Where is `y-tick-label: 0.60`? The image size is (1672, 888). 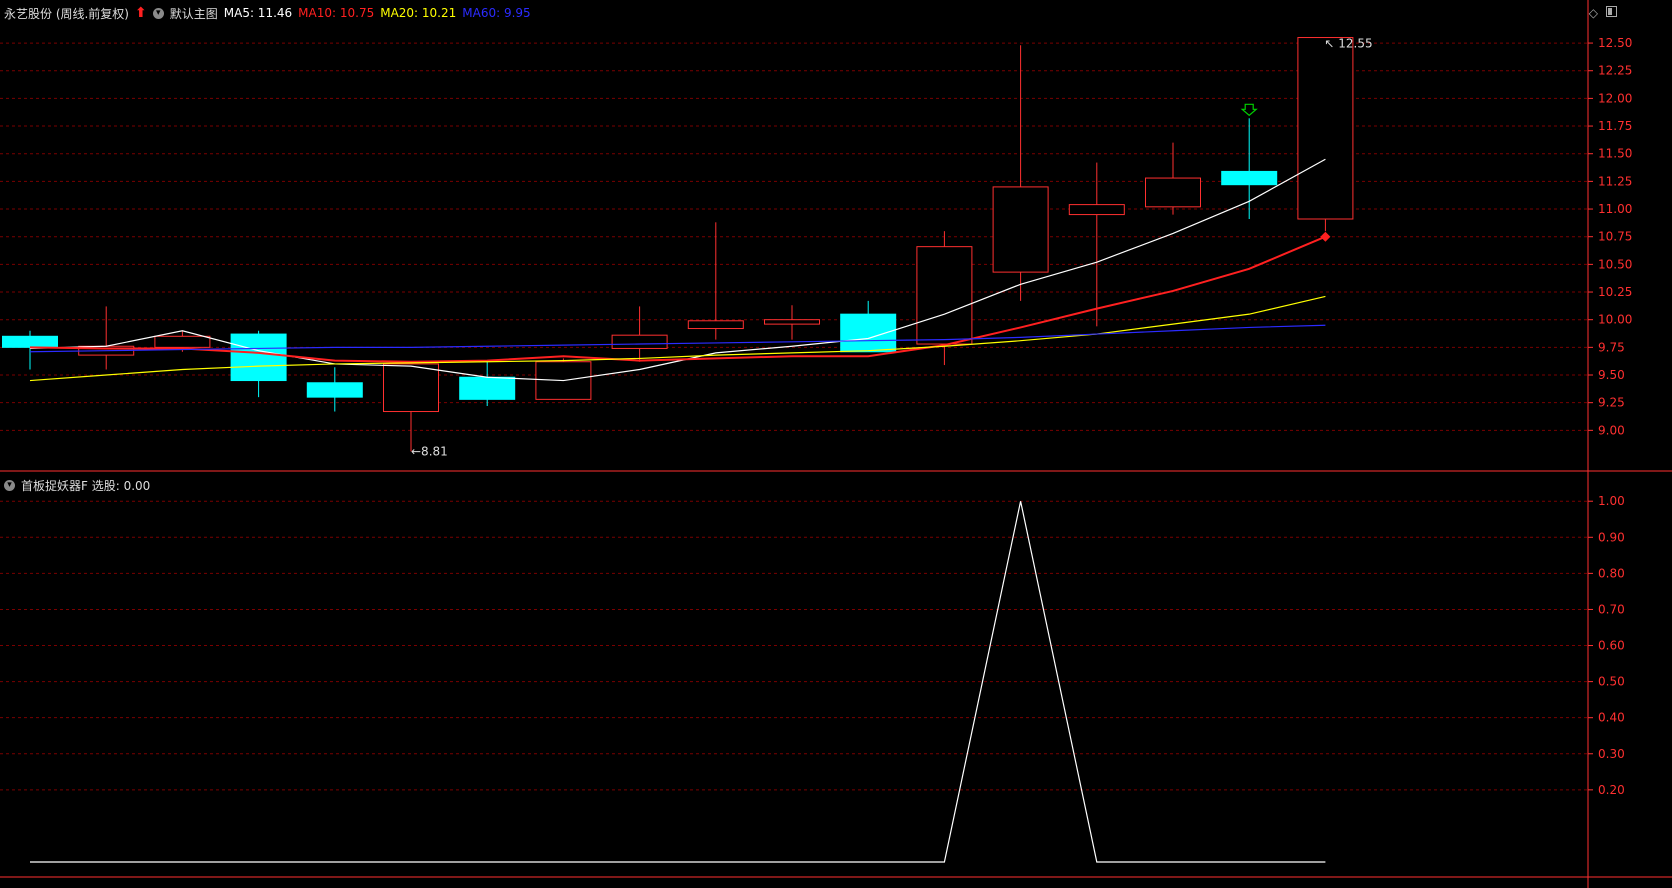 y-tick-label: 0.60 is located at coordinates (1611, 646).